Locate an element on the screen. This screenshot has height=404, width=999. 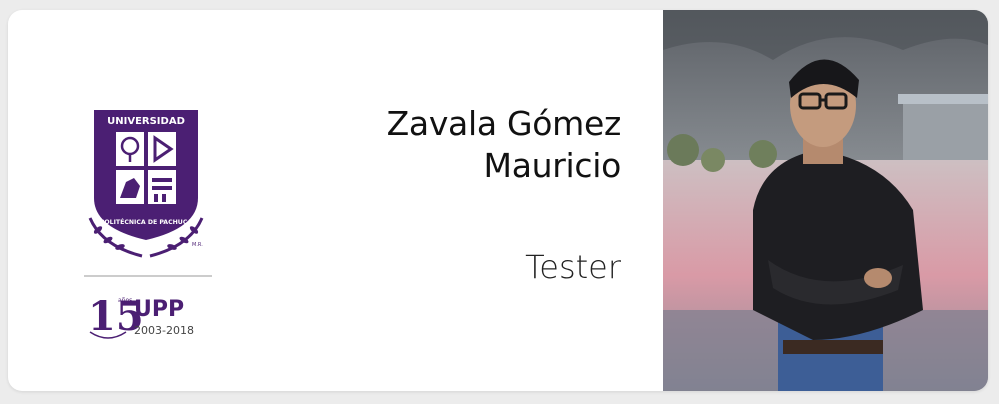
seal-mark: M.R. is located at coordinates (197, 245).